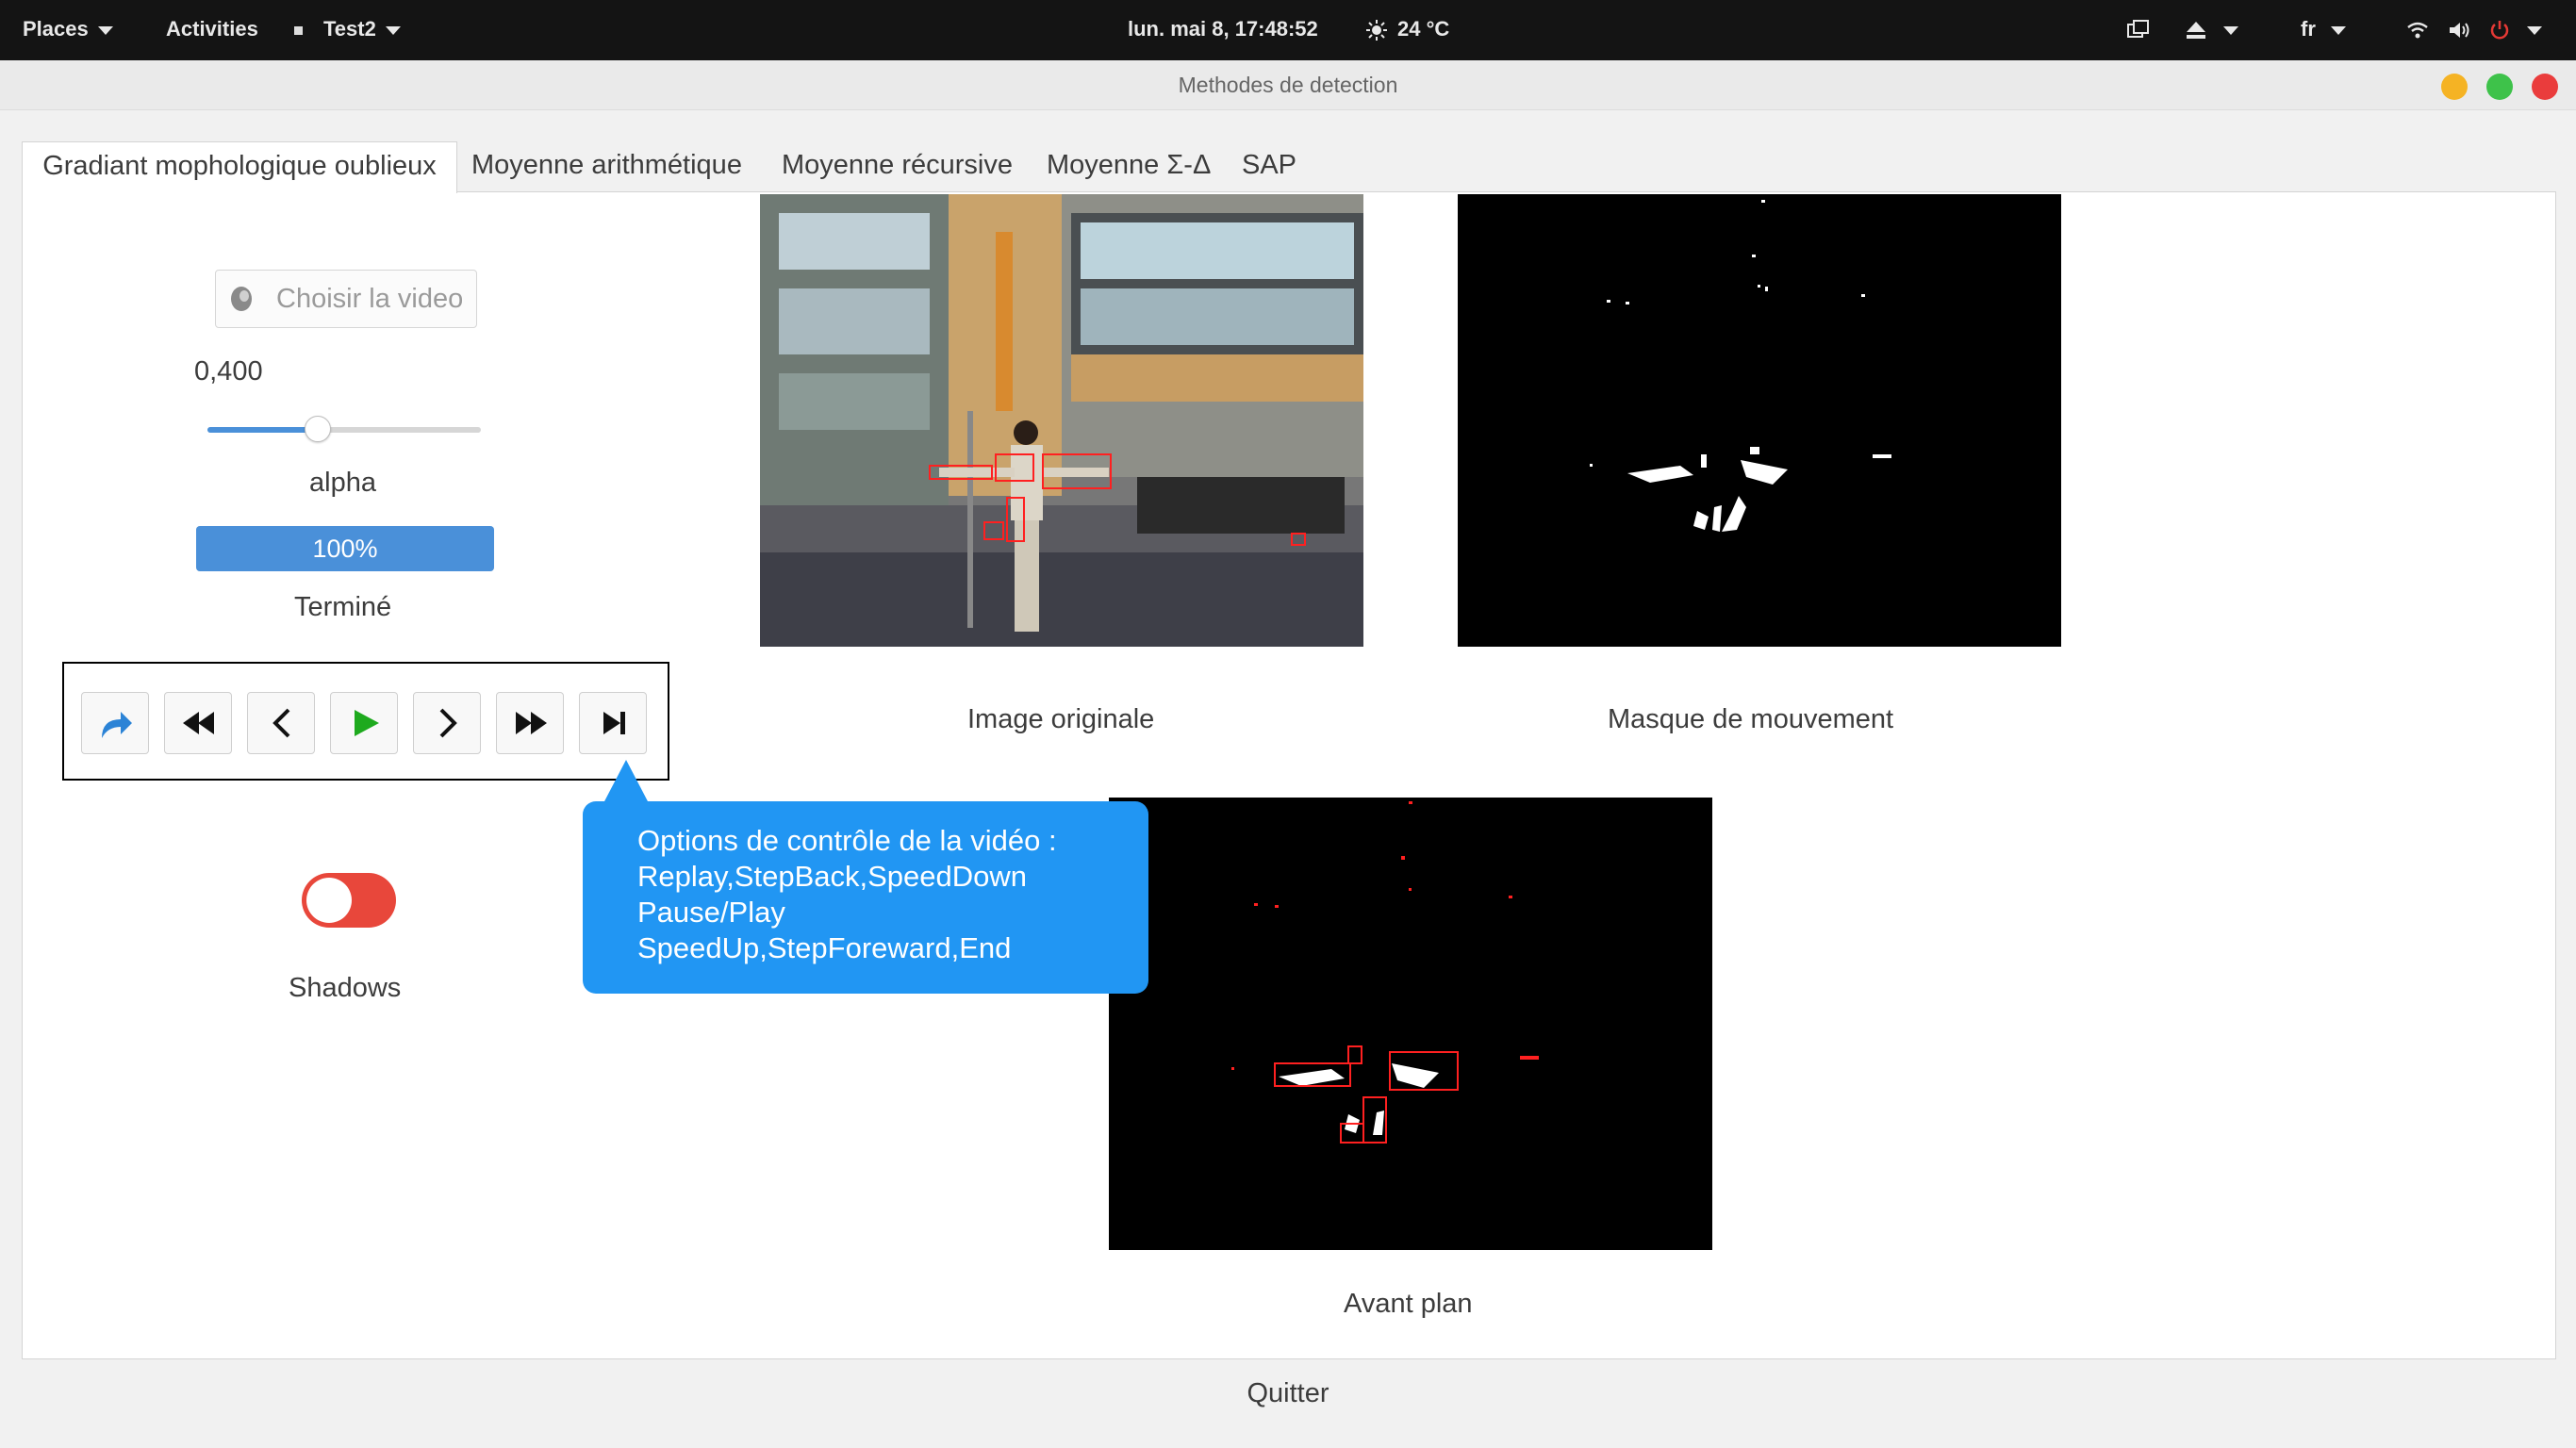  I want to click on tooltip-line-3: Pause/Play, so click(711, 912).